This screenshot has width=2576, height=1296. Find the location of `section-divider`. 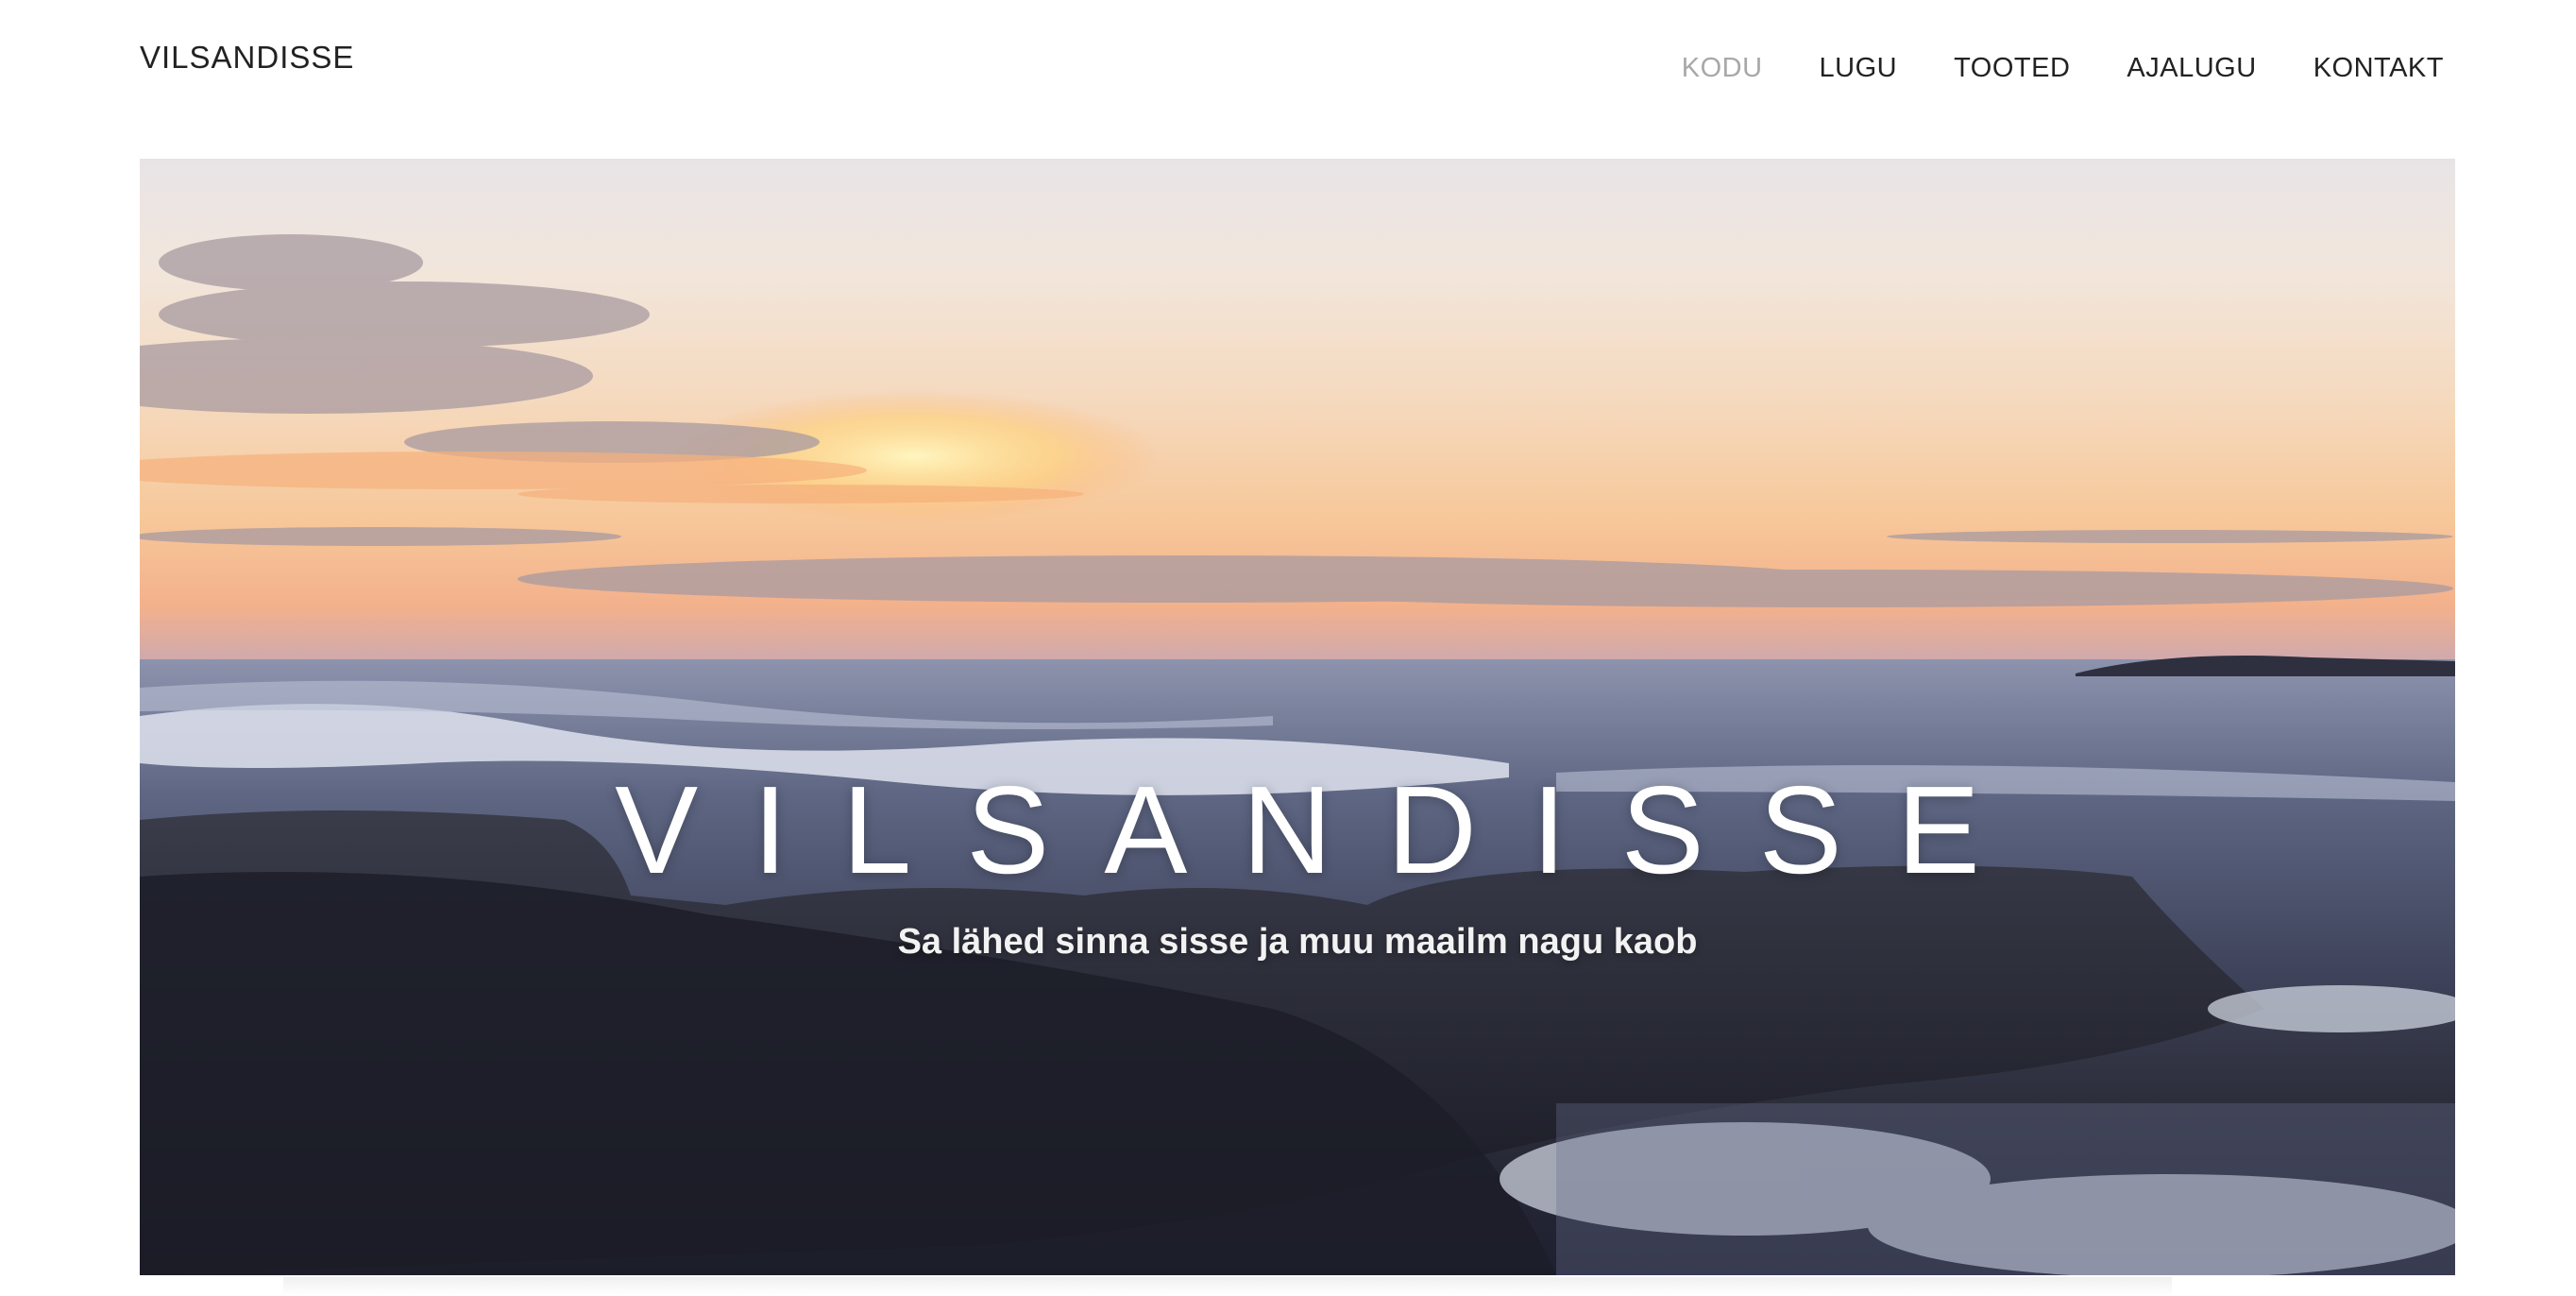

section-divider is located at coordinates (1227, 1286).